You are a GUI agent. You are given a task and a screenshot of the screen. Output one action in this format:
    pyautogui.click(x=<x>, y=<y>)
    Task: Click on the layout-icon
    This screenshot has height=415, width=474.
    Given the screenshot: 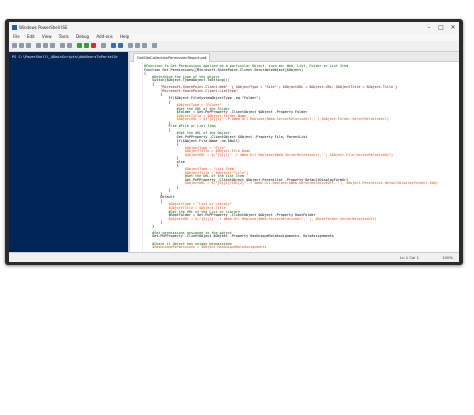 What is the action you would take?
    pyautogui.click(x=130, y=45)
    